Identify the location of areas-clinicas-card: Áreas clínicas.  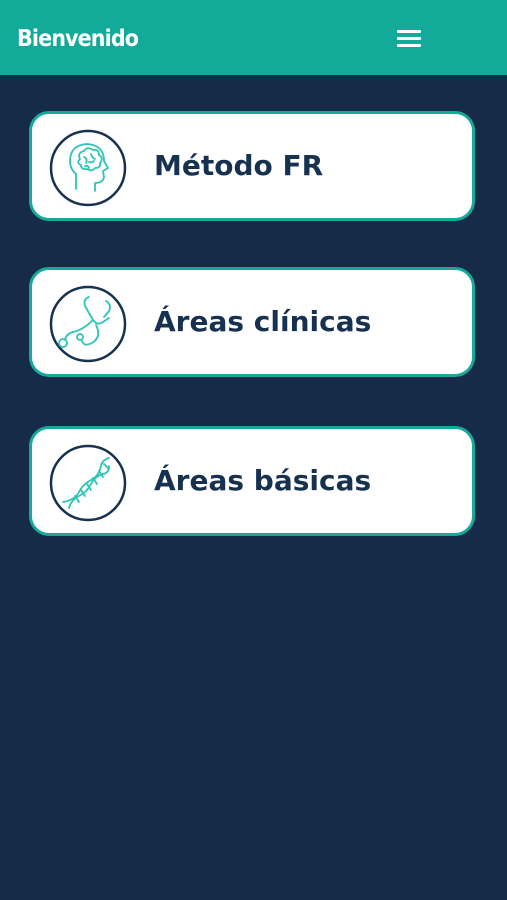
(252, 322).